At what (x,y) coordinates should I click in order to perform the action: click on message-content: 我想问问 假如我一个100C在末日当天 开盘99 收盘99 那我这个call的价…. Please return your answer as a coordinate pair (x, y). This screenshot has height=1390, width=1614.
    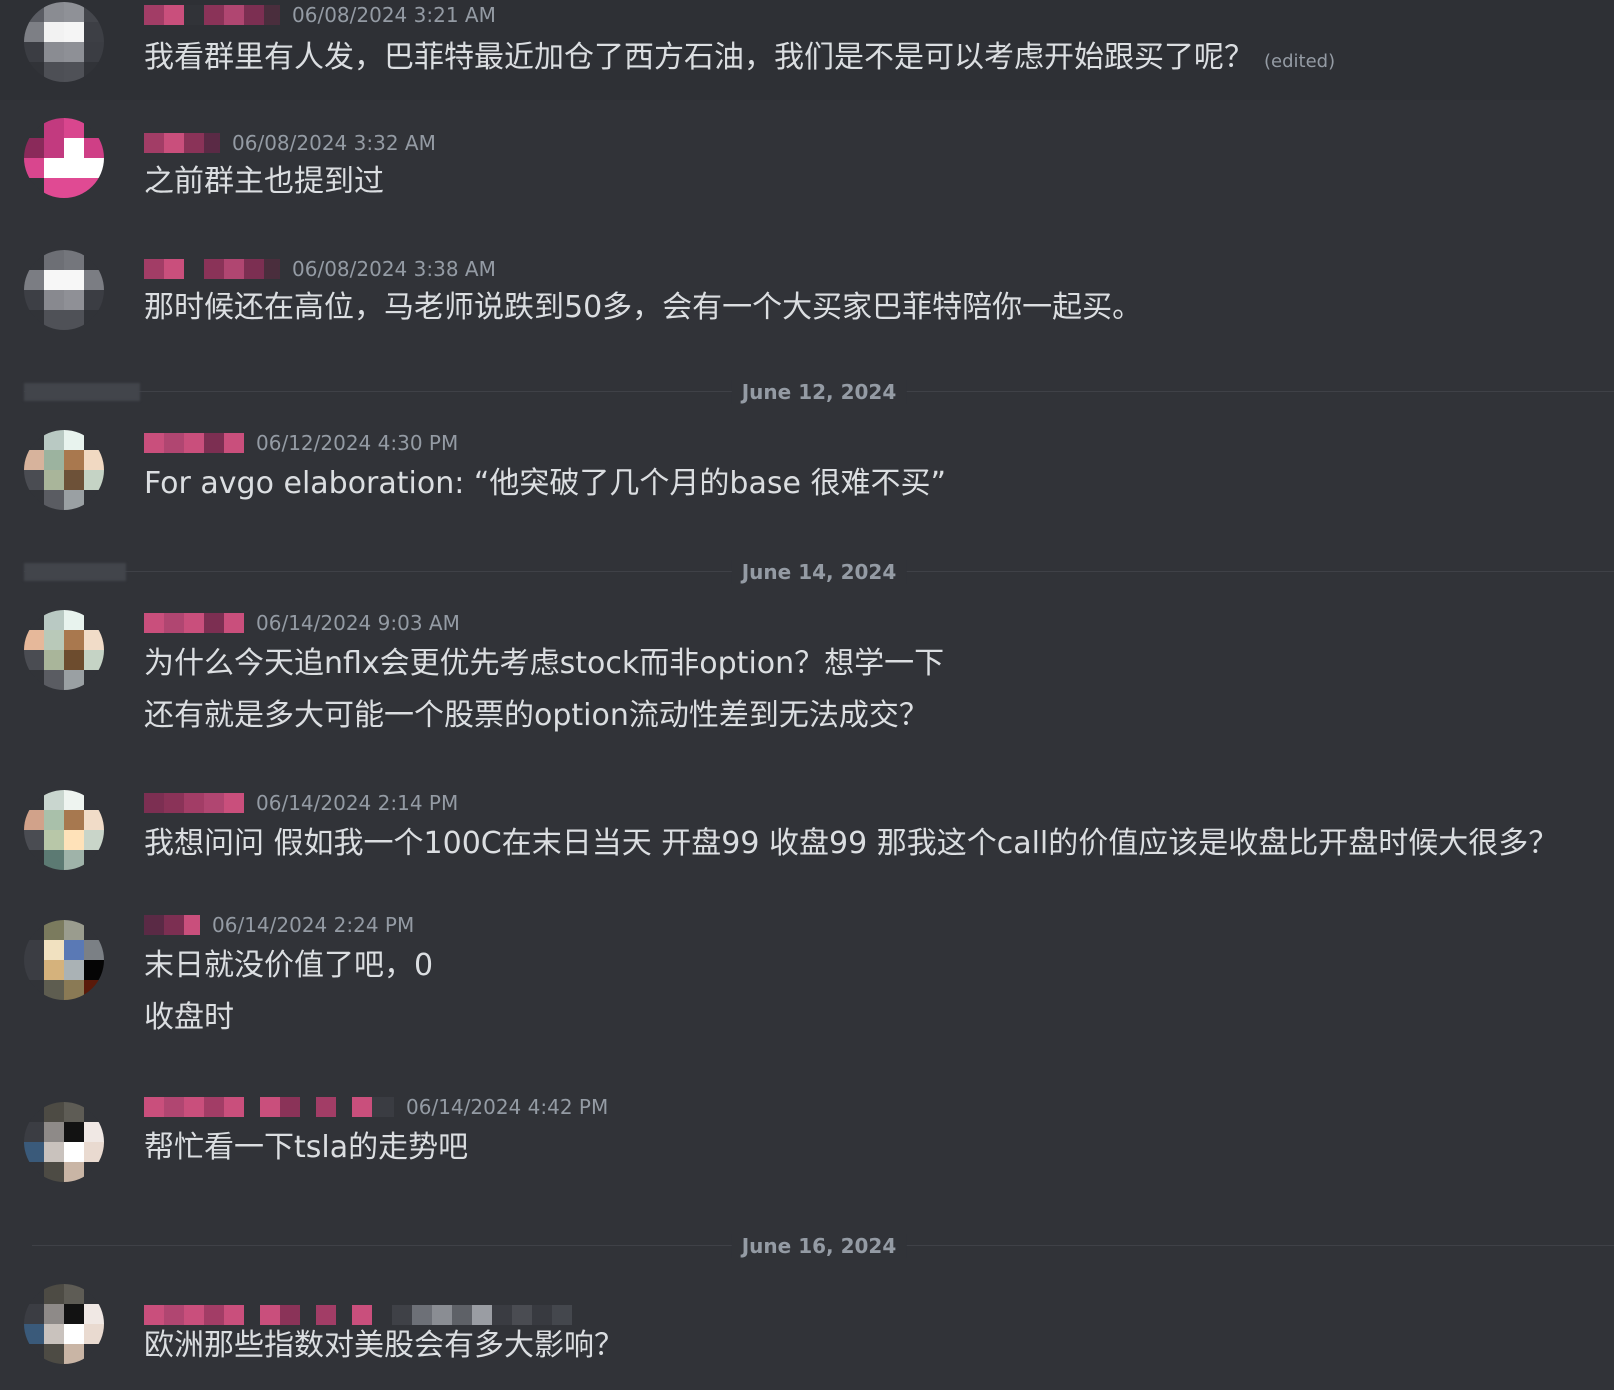
    Looking at the image, I should click on (851, 844).